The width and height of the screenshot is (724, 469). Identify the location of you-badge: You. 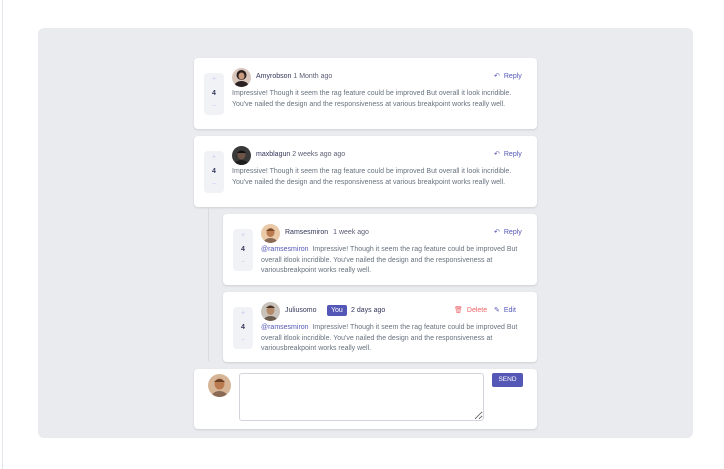
(337, 310).